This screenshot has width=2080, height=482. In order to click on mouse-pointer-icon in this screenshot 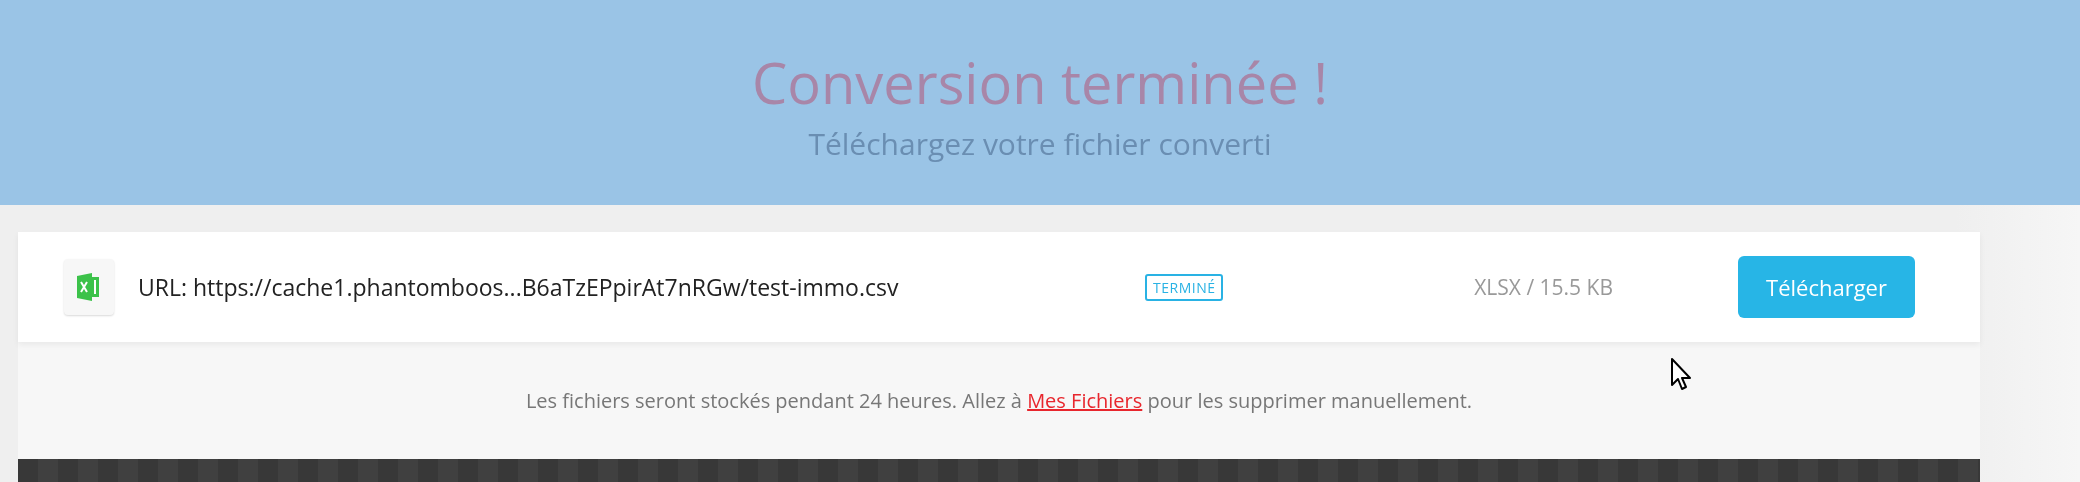, I will do `click(1682, 375)`.